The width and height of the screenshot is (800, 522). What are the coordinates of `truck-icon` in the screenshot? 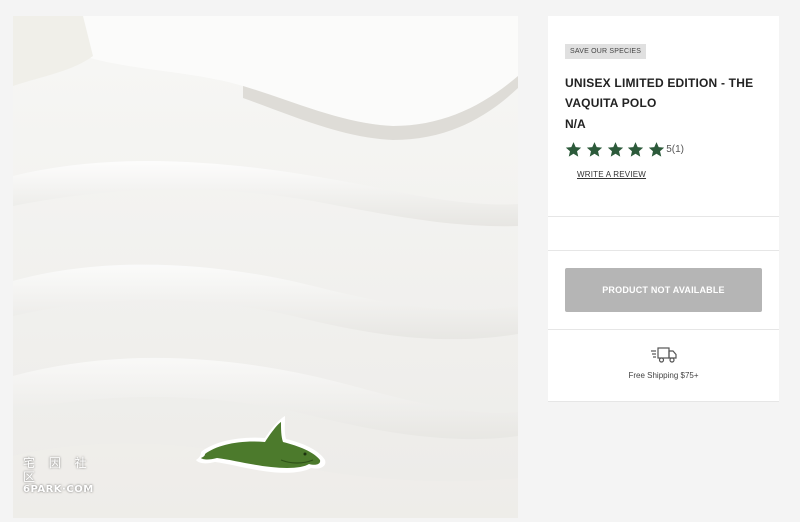 It's located at (663, 355).